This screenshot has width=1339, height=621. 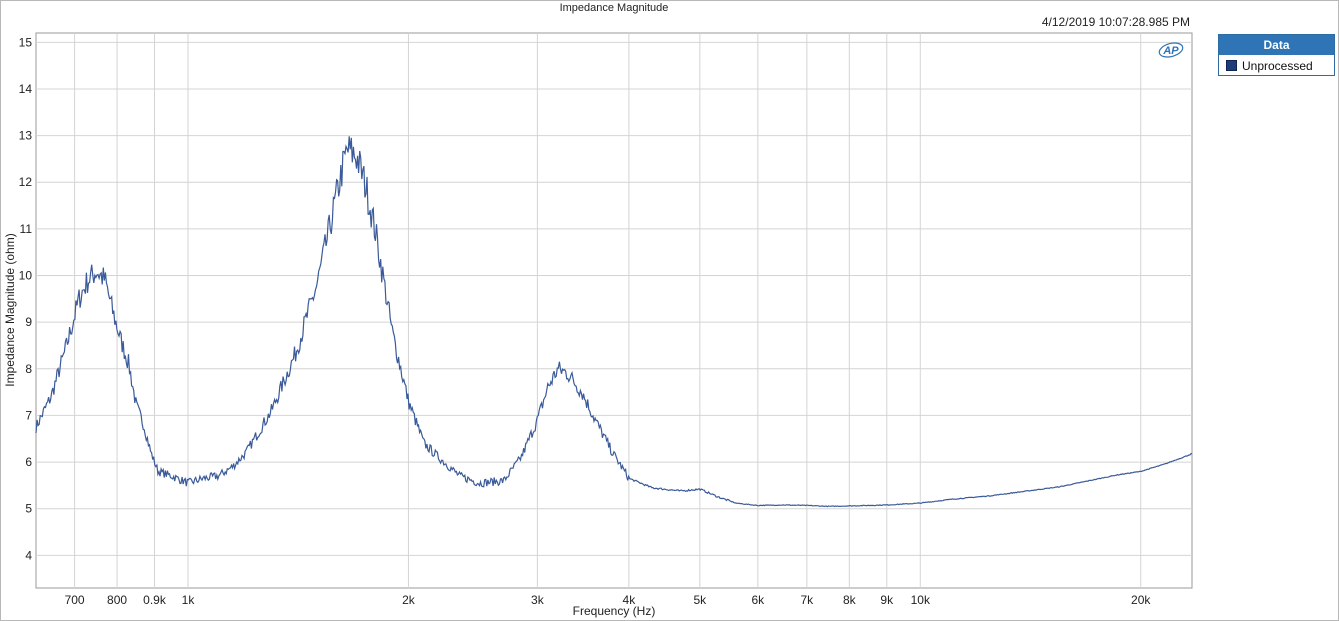 I want to click on x-tick-label: 5k, so click(x=701, y=600).